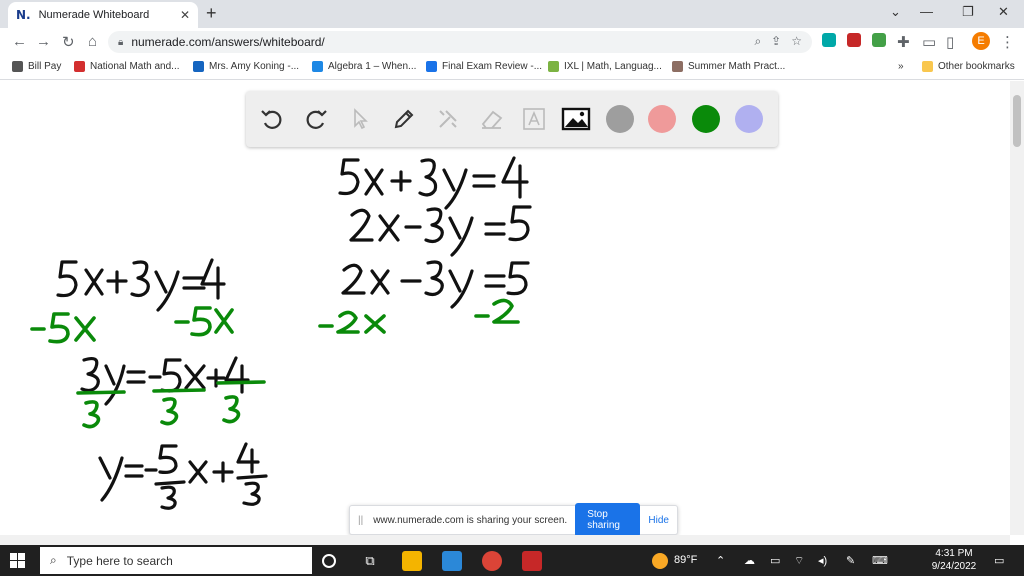 The width and height of the screenshot is (1024, 576). Describe the element at coordinates (608, 519) in the screenshot. I see `stop-sharing-button: Stop sharing` at that location.